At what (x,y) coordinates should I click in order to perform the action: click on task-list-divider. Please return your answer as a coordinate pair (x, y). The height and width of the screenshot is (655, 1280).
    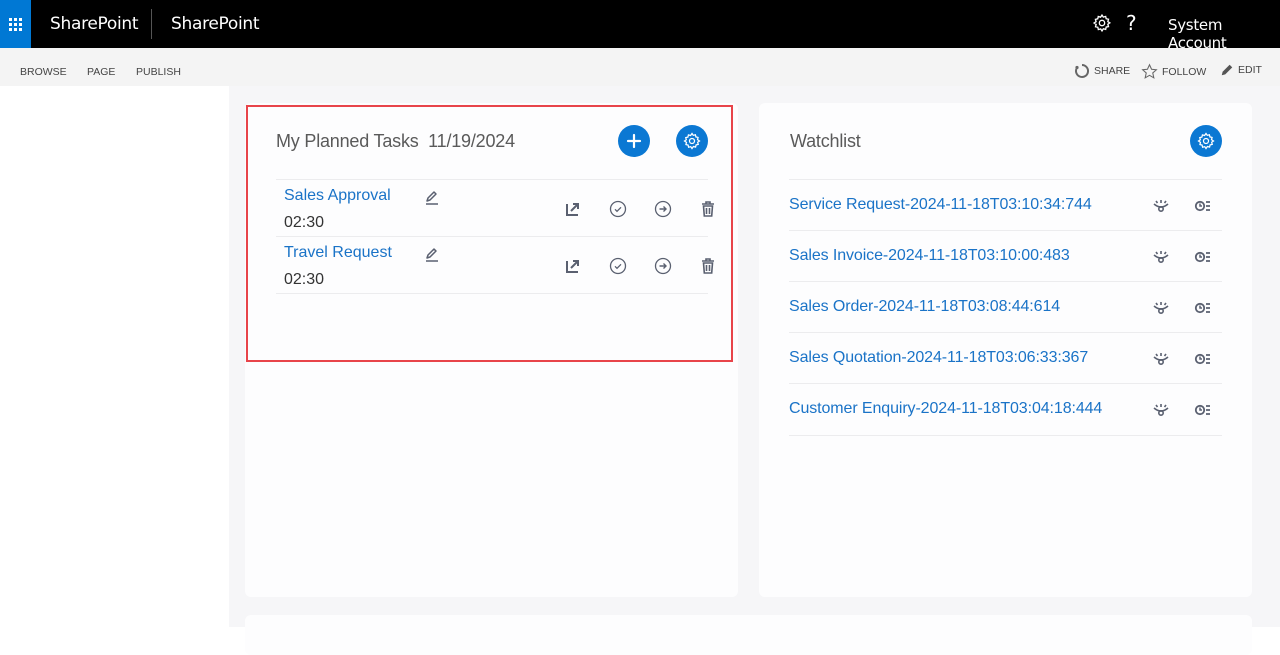
    Looking at the image, I should click on (492, 293).